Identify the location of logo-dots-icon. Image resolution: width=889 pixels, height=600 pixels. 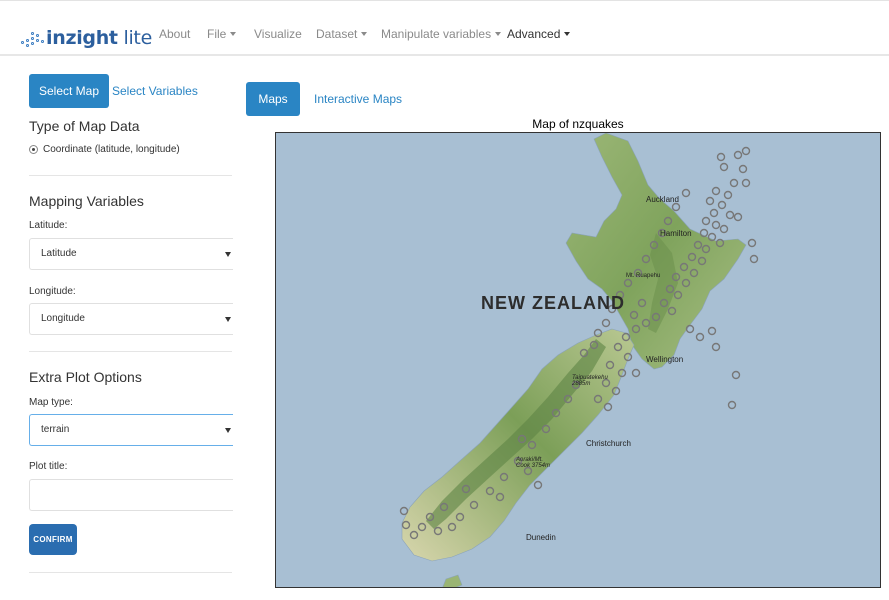
(33, 38).